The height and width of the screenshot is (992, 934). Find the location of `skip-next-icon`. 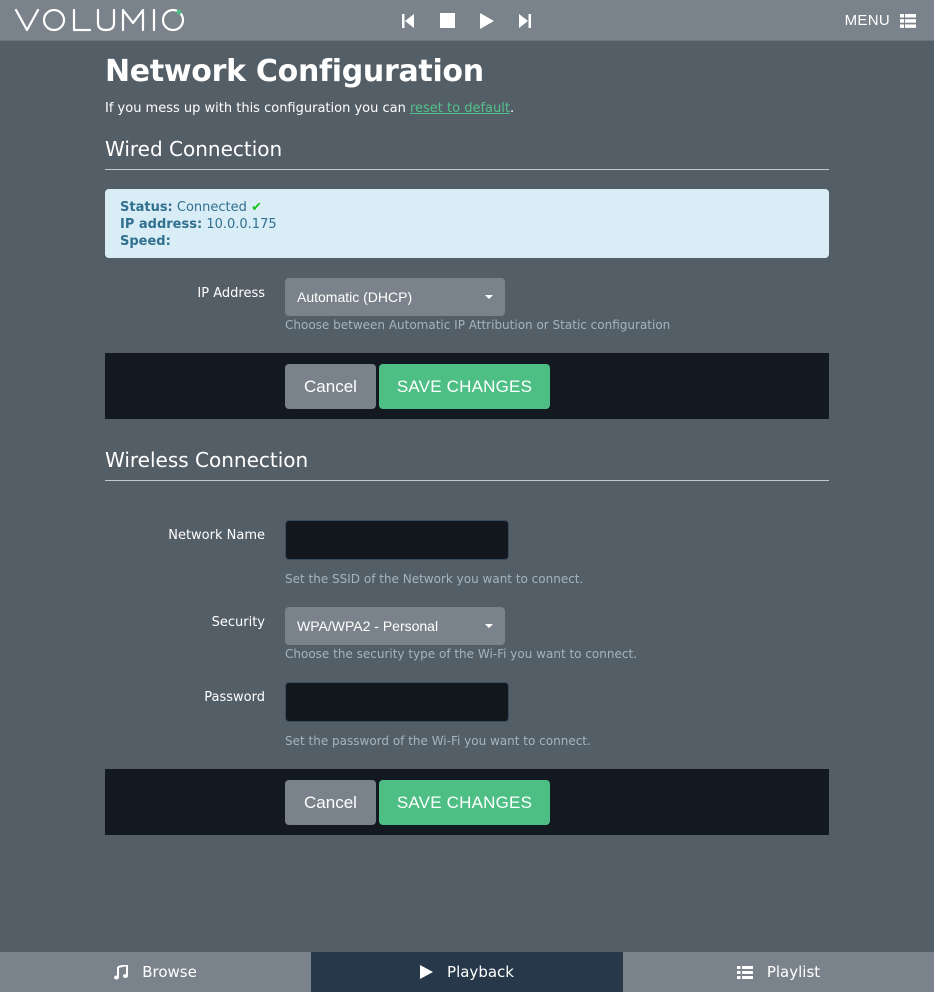

skip-next-icon is located at coordinates (525, 20).